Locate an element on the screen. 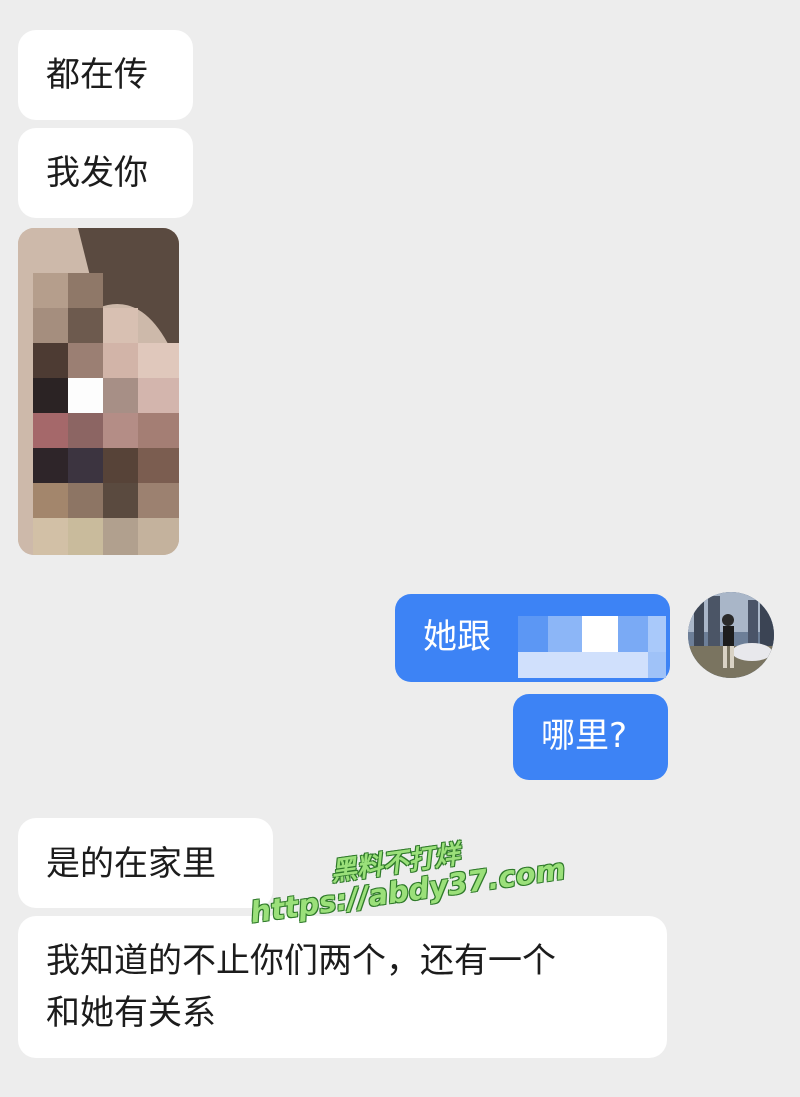  message-bubble-incoming: 是的在家里 is located at coordinates (145, 863).